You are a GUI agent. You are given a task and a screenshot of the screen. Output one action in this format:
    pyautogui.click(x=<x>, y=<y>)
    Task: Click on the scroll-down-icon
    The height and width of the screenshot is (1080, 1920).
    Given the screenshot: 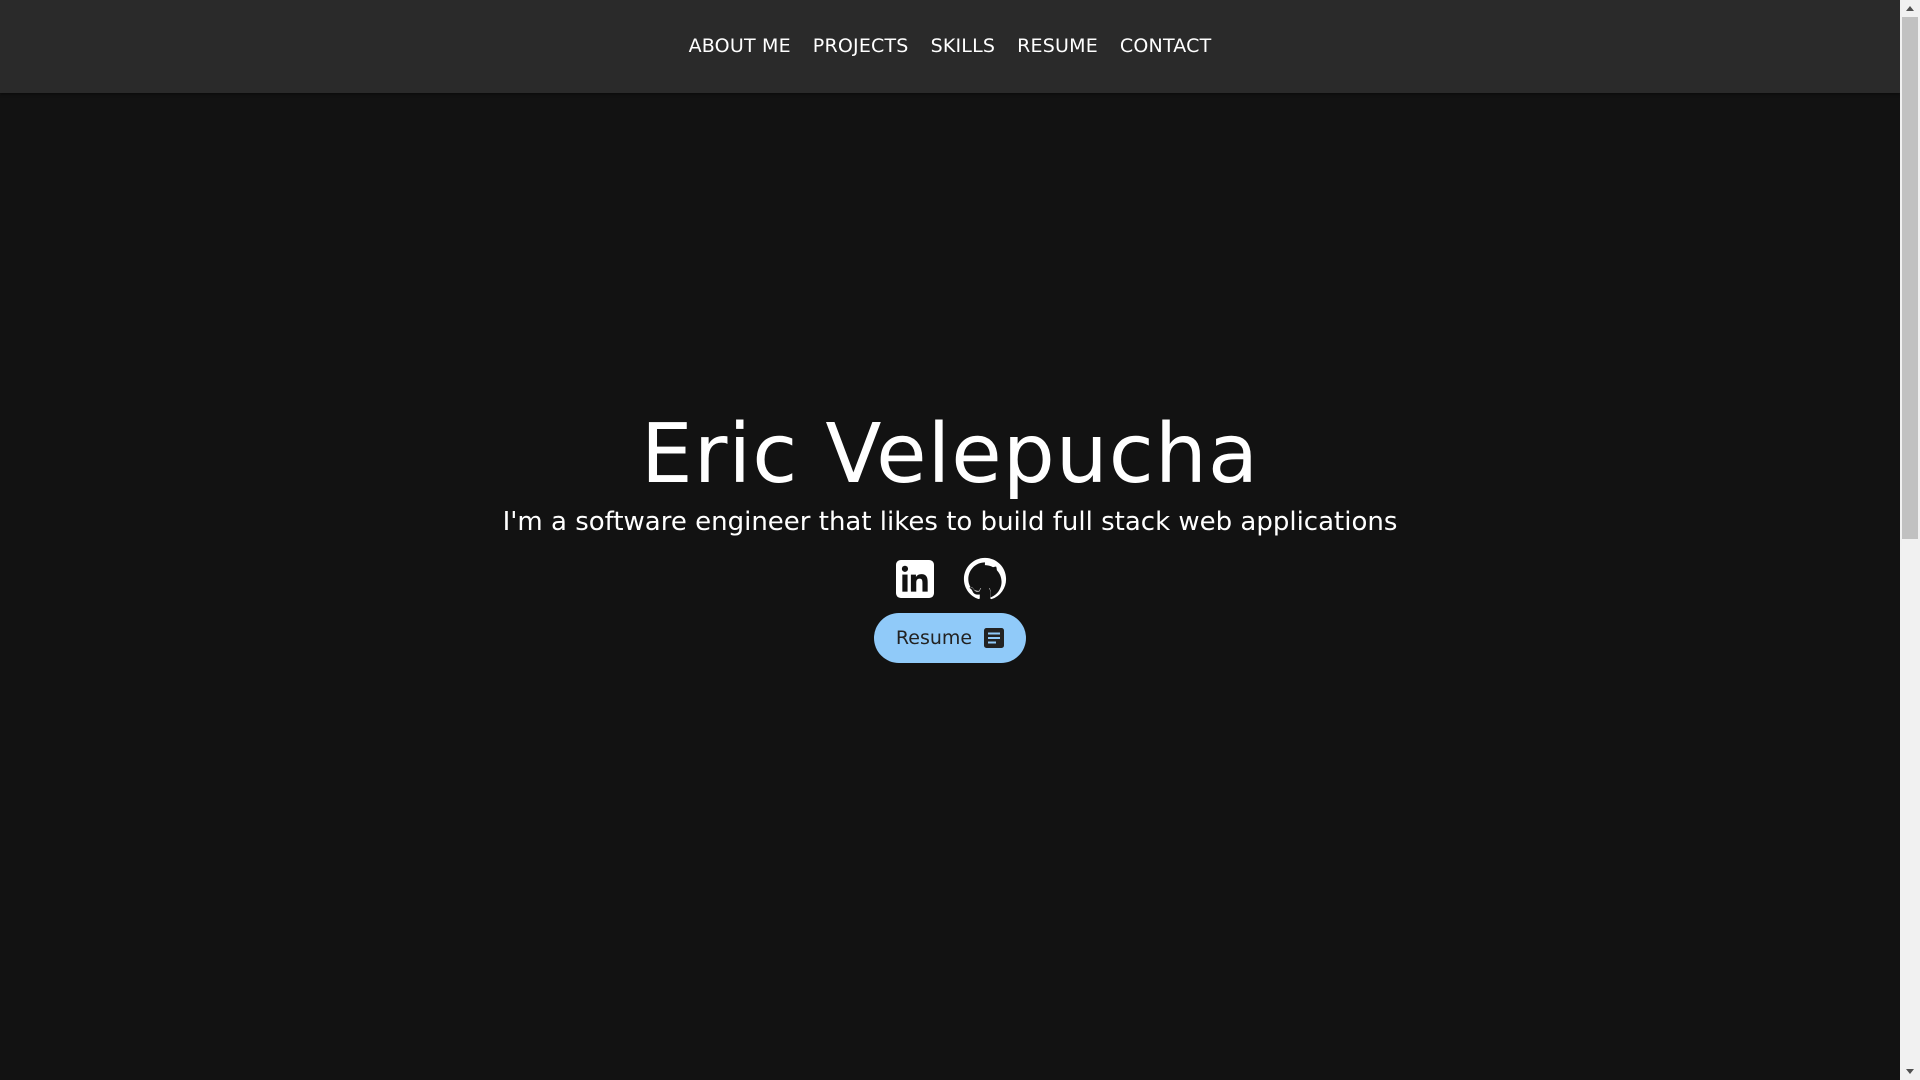 What is the action you would take?
    pyautogui.click(x=1910, y=1071)
    